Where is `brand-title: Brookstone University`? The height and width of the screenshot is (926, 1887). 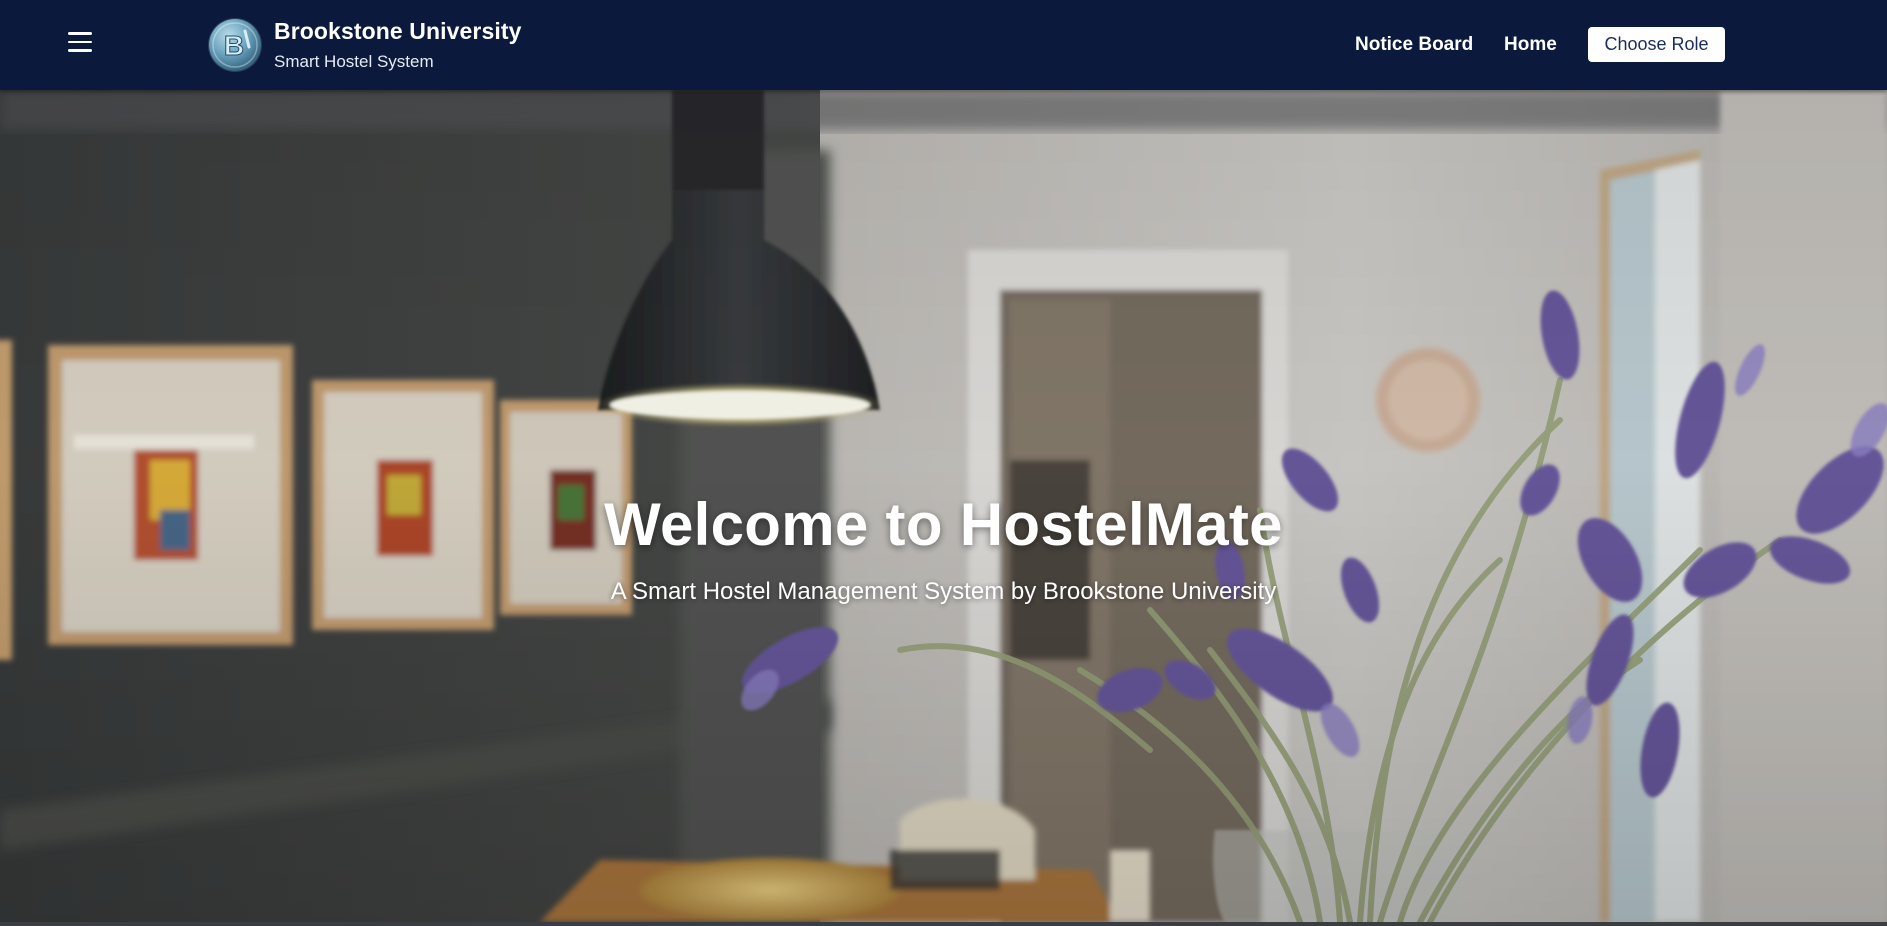 brand-title: Brookstone University is located at coordinates (398, 31).